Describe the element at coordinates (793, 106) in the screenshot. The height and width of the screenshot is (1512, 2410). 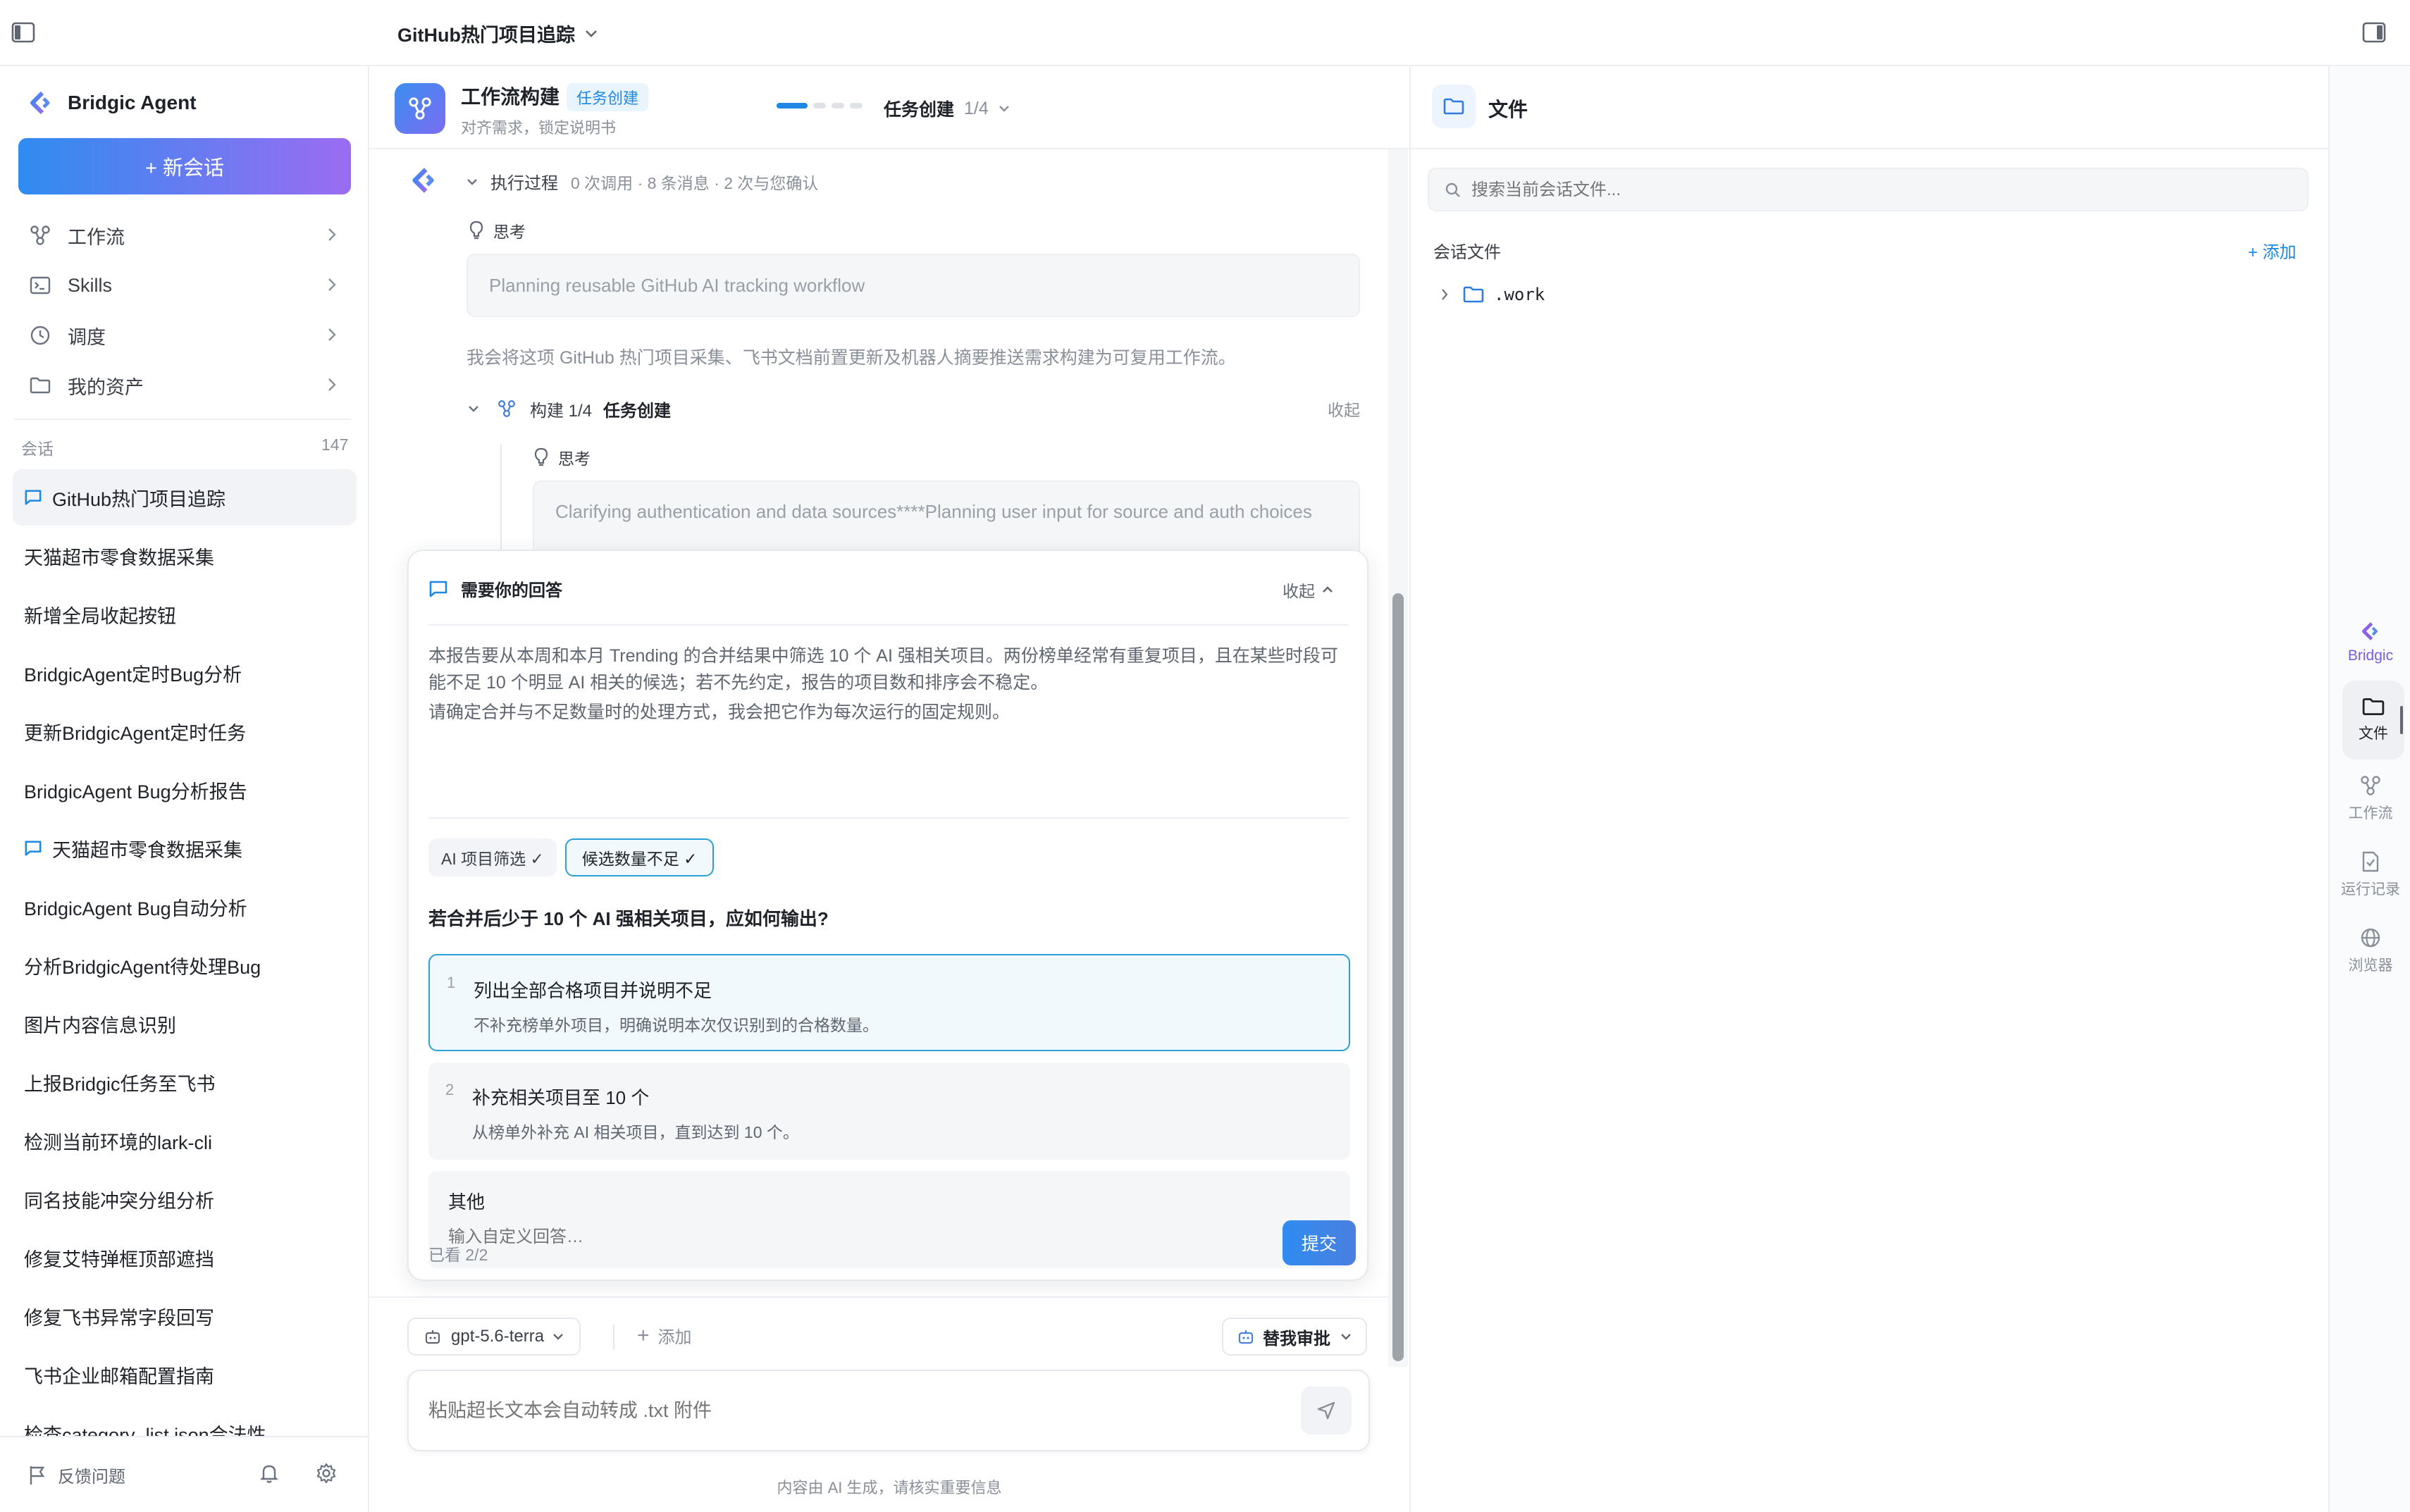
I see `progress-segment-active` at that location.